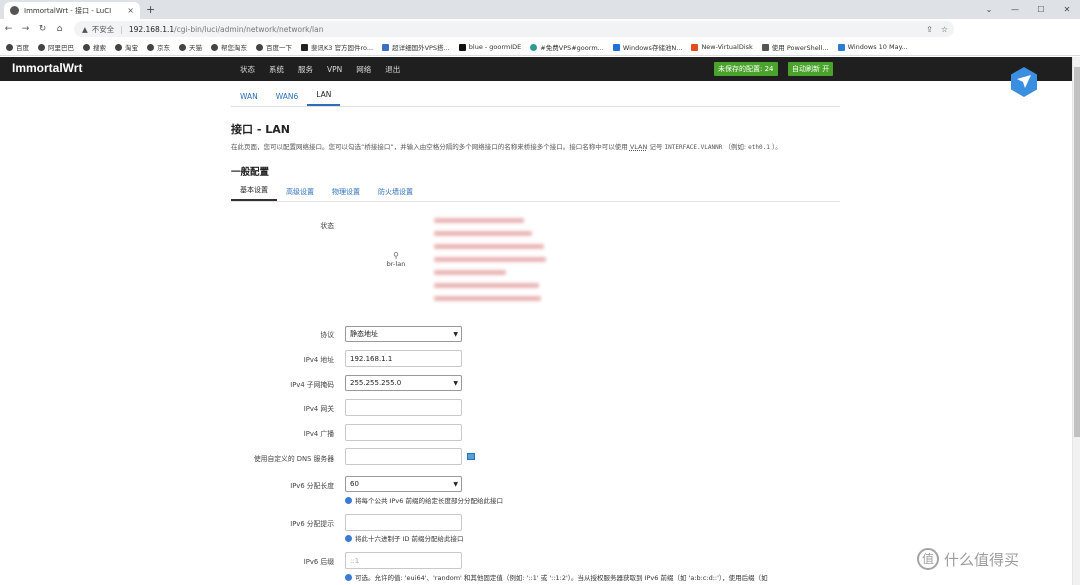  Describe the element at coordinates (746, 69) in the screenshot. I see `unsaved-changes-button: 未保存的配置: 24` at that location.